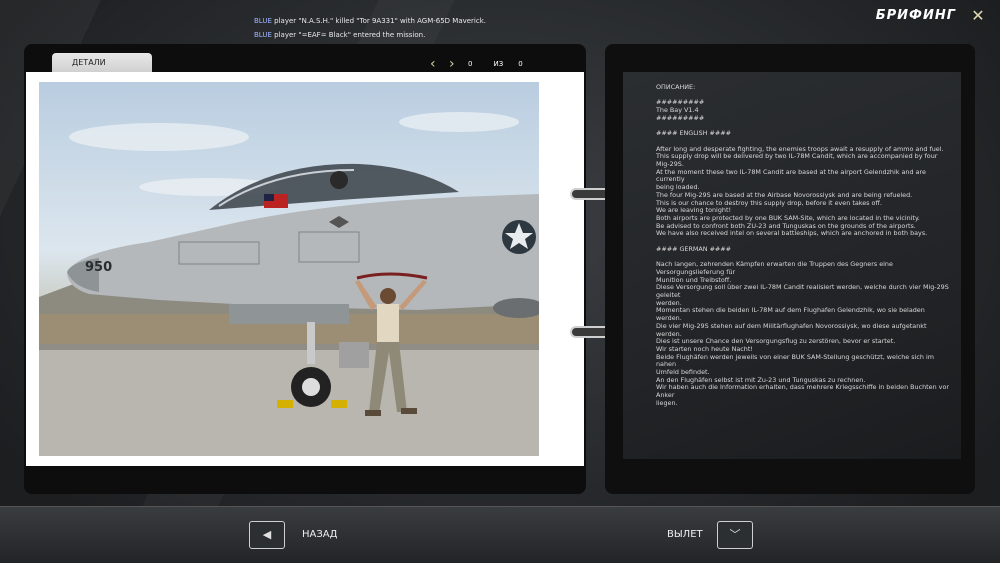 This screenshot has height=563, width=1000. I want to click on fly-button: ﹀, so click(735, 535).